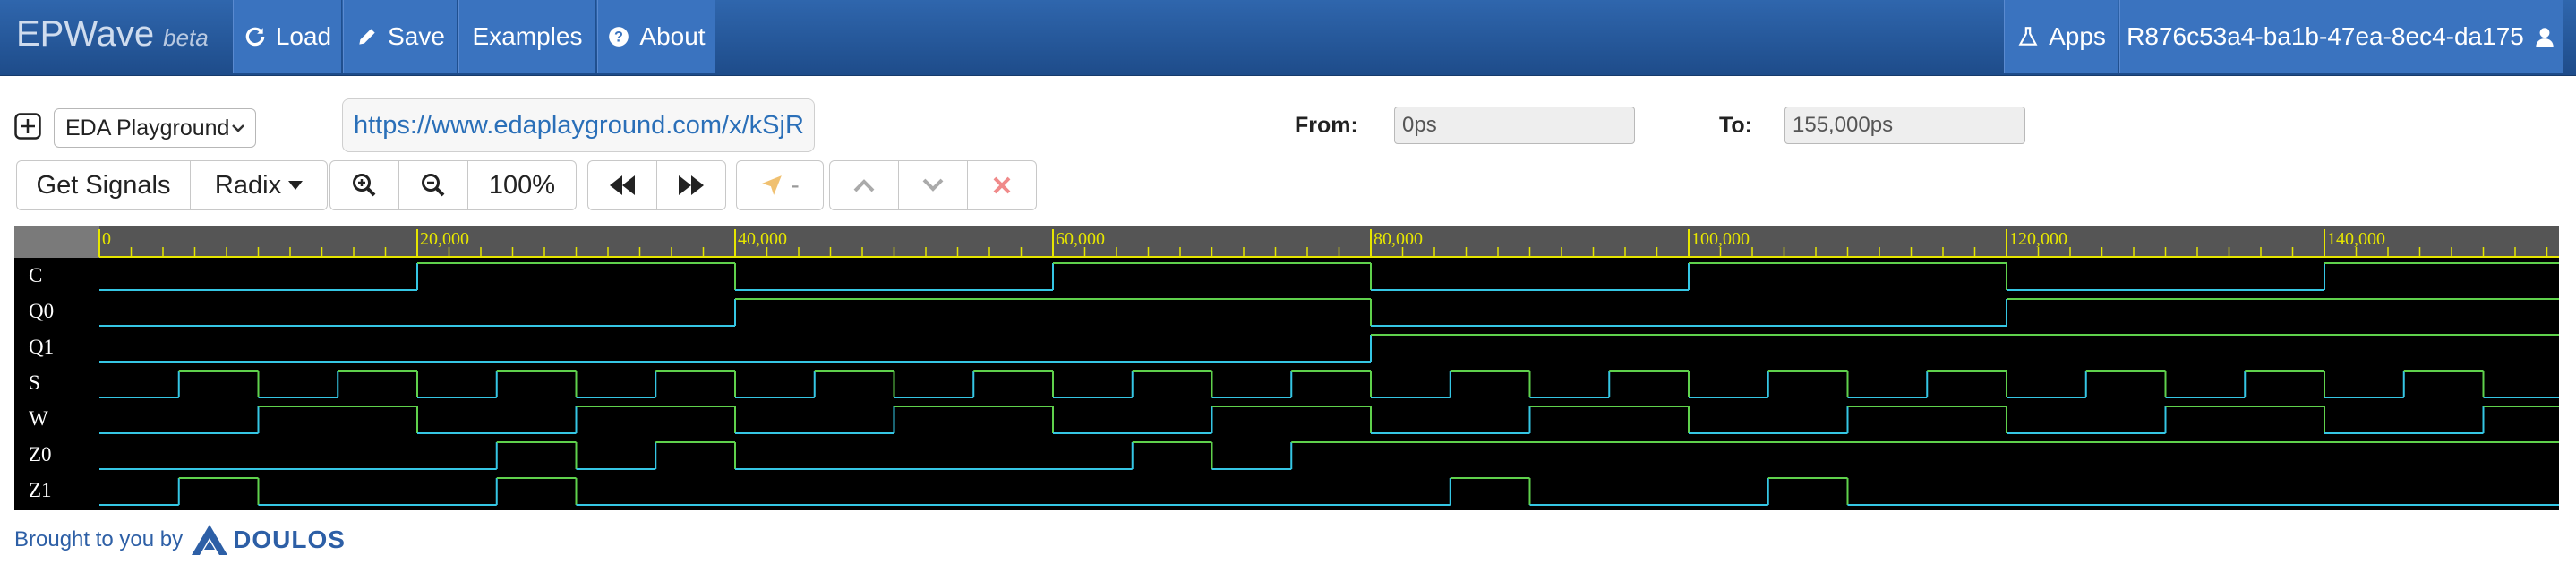 Image resolution: width=2576 pixels, height=564 pixels. Describe the element at coordinates (1720, 239) in the screenshot. I see `ruler-tick-label: 100,000` at that location.